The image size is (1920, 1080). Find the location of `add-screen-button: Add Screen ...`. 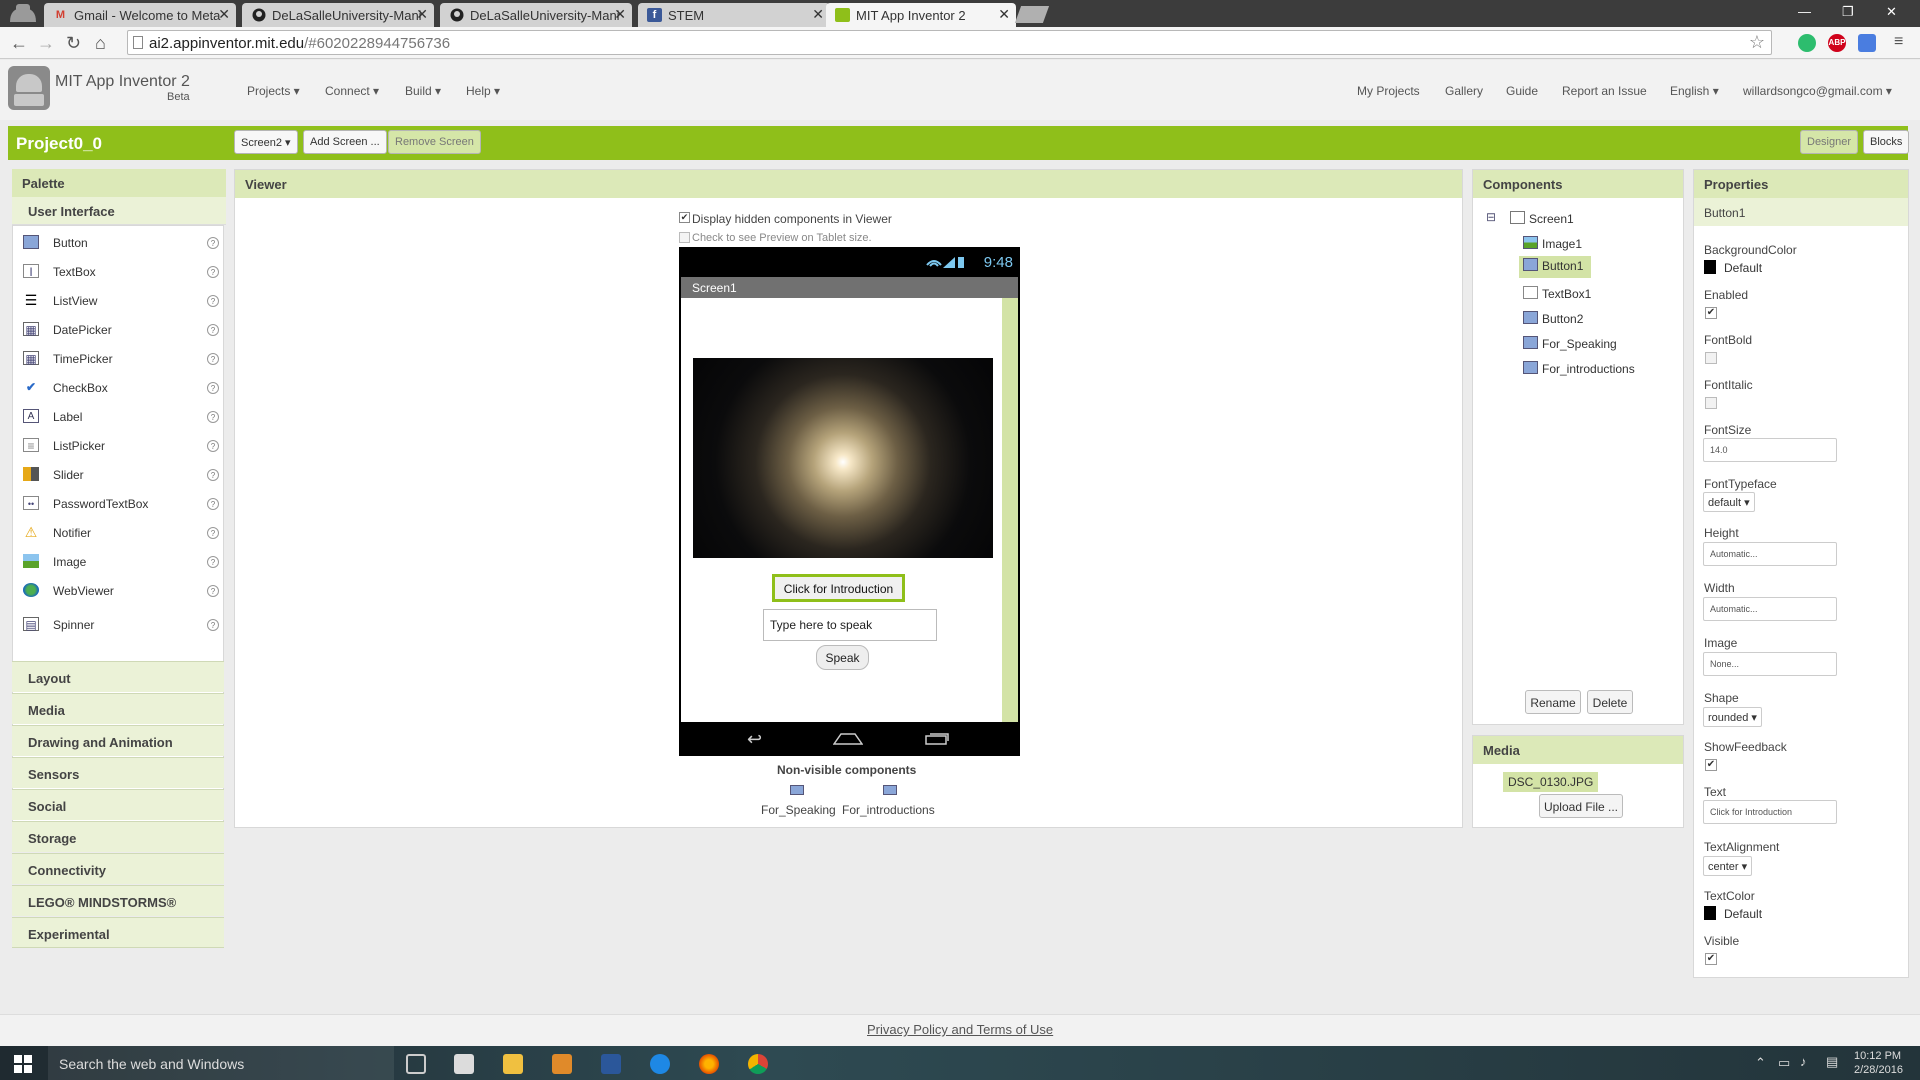

add-screen-button: Add Screen ... is located at coordinates (345, 142).